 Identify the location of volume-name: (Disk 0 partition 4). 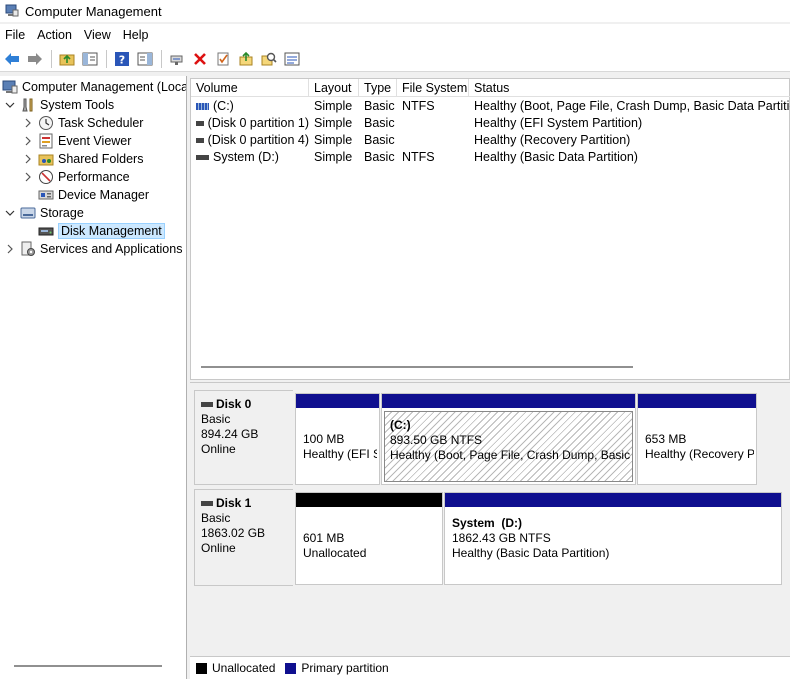
(258, 140).